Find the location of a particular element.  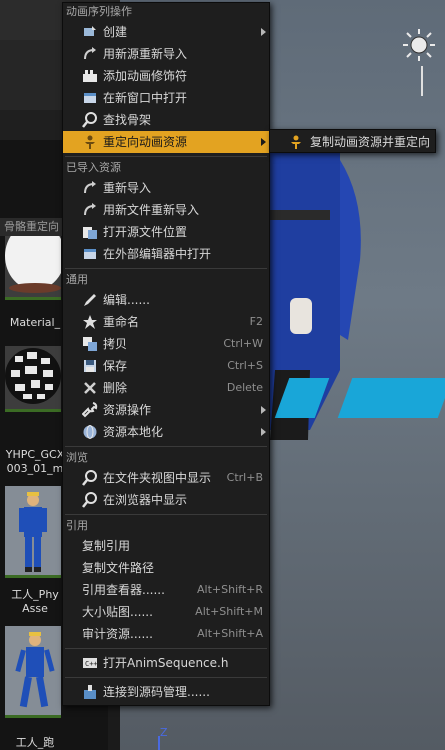

menu-item-label: 重定向动画资源 is located at coordinates (145, 142).